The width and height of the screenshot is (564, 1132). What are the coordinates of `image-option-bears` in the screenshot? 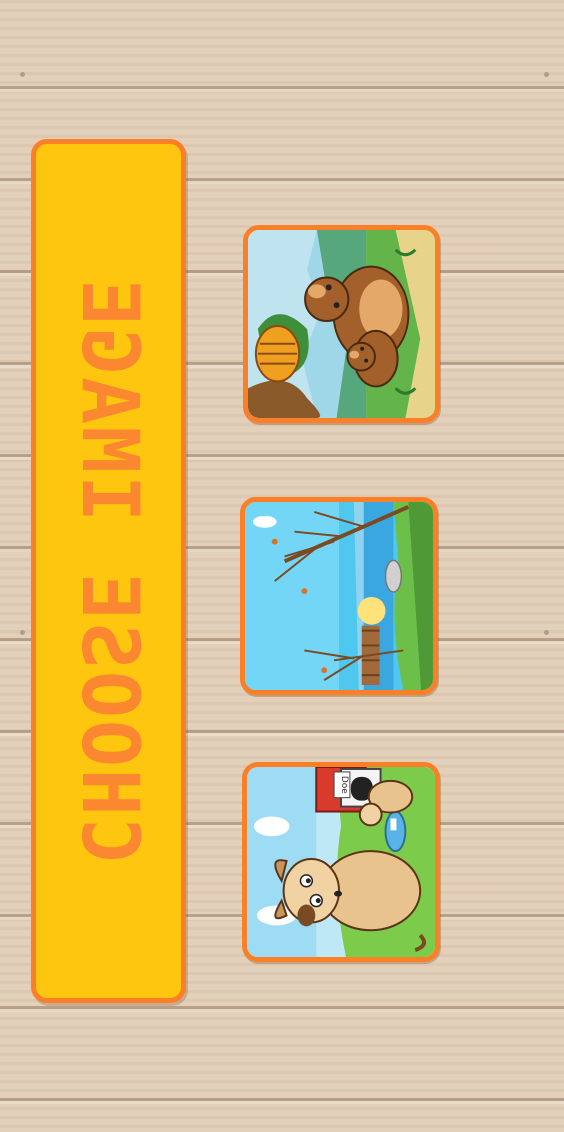 It's located at (341, 324).